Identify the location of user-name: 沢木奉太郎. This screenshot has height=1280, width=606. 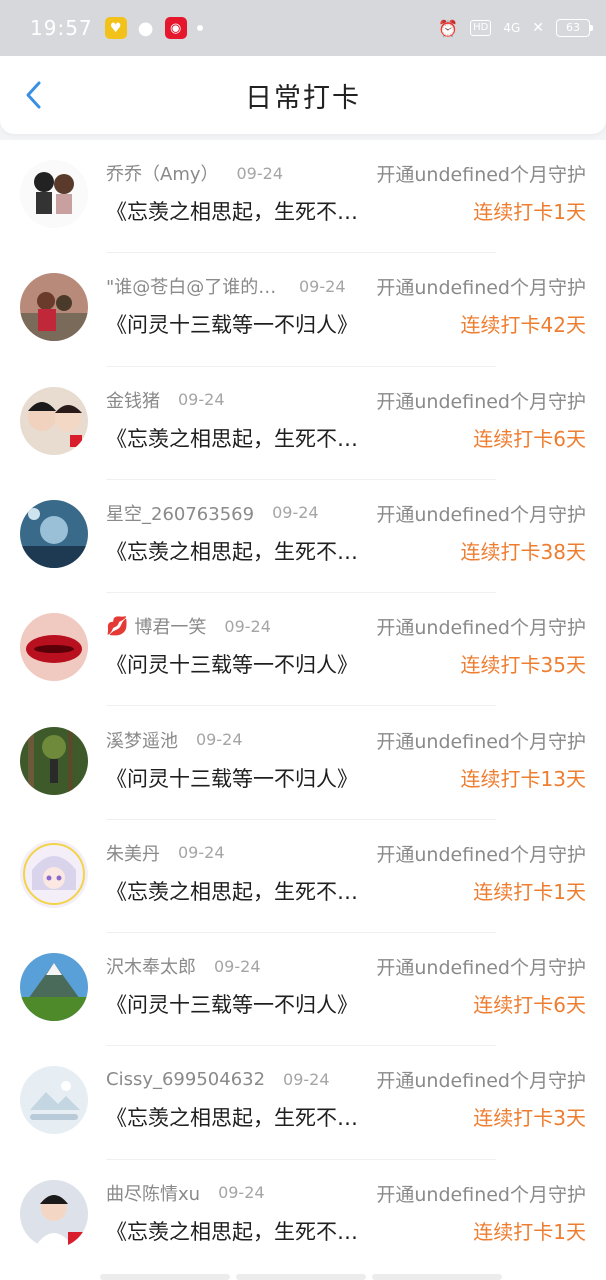
(151, 966).